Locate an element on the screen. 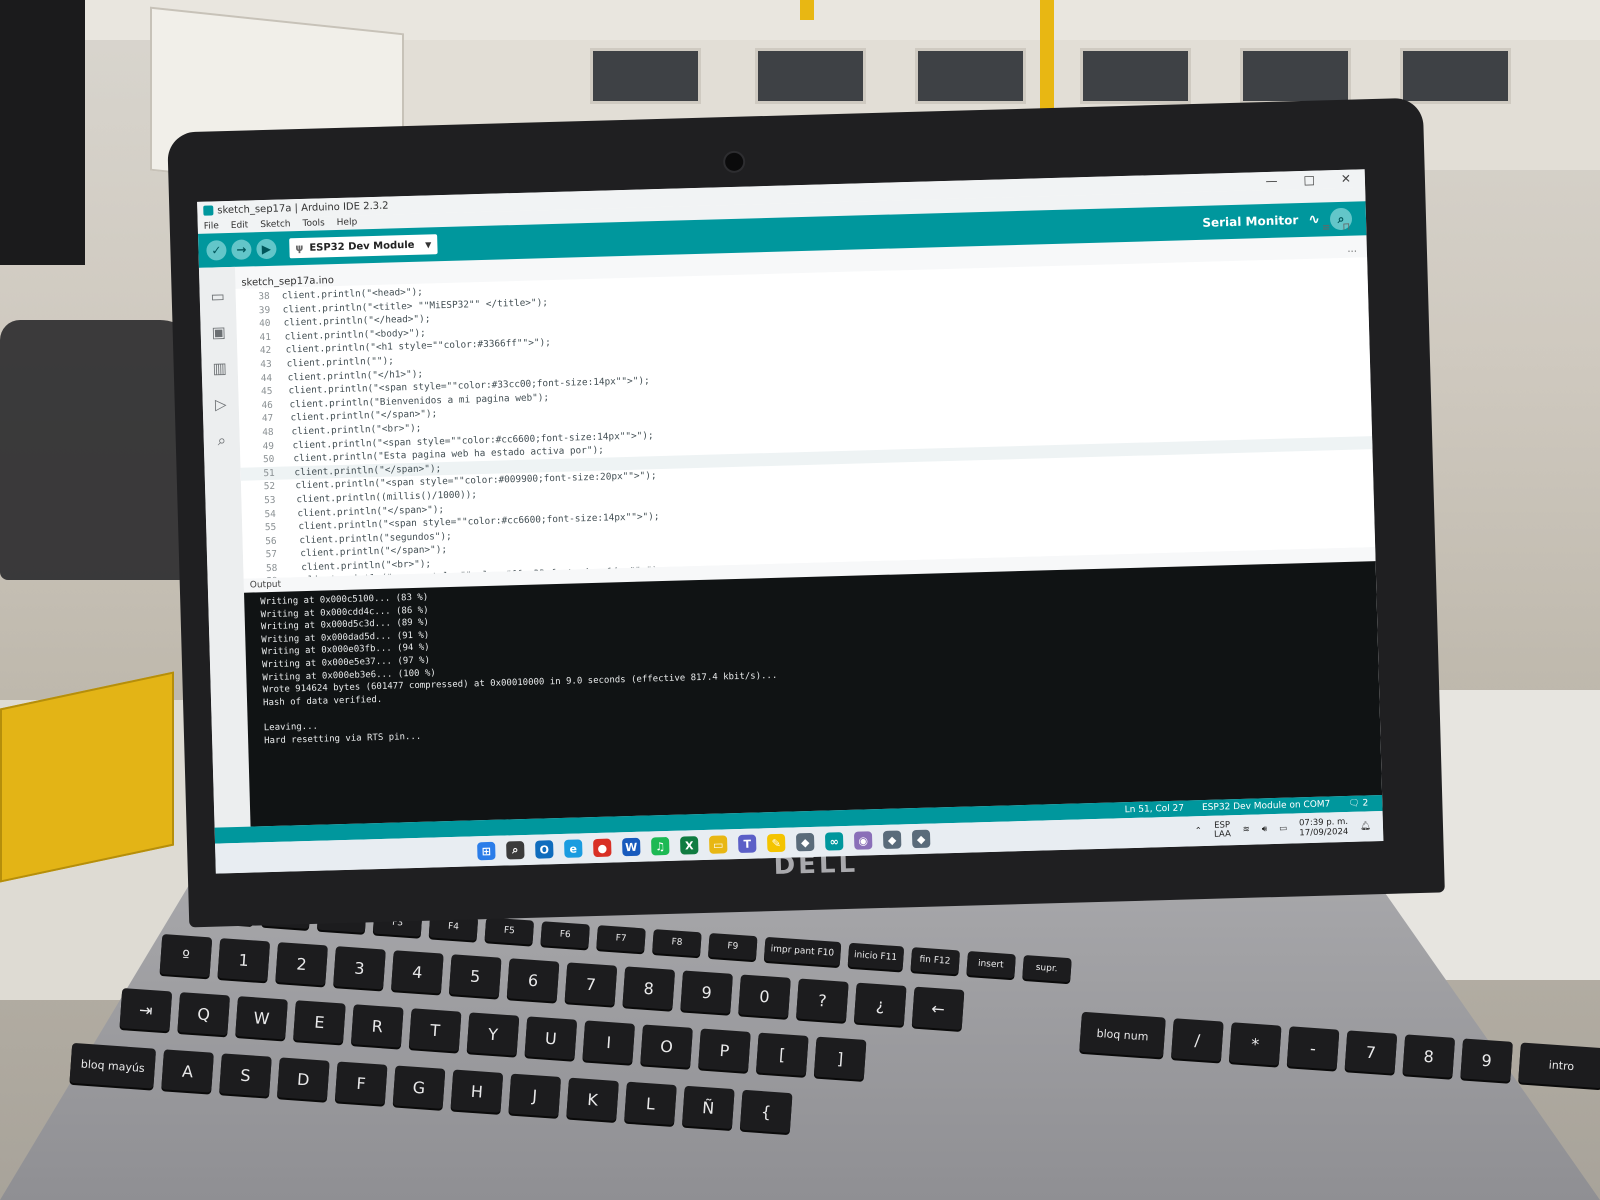 Image resolution: width=1600 pixels, height=1200 pixels. app-icon-1: ◆ is located at coordinates (805, 842).